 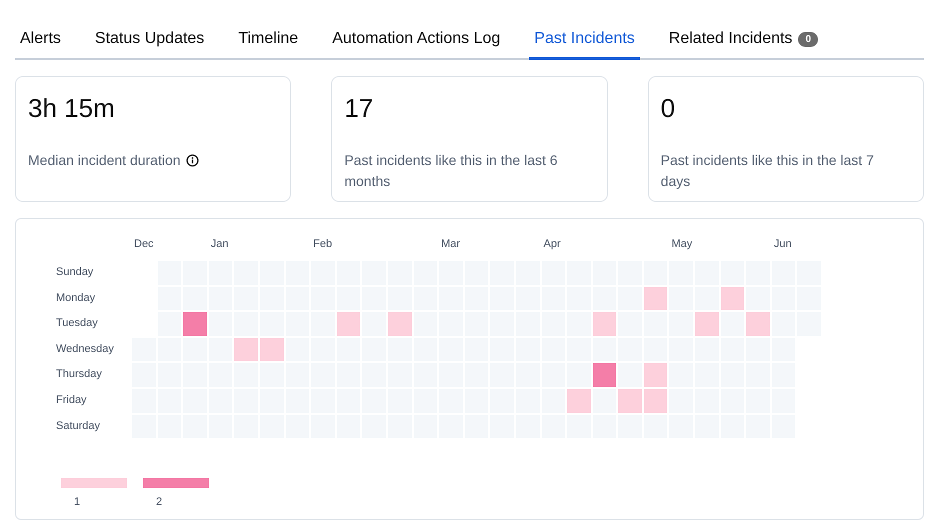 What do you see at coordinates (743, 42) in the screenshot?
I see `tab: Related Incidents 0` at bounding box center [743, 42].